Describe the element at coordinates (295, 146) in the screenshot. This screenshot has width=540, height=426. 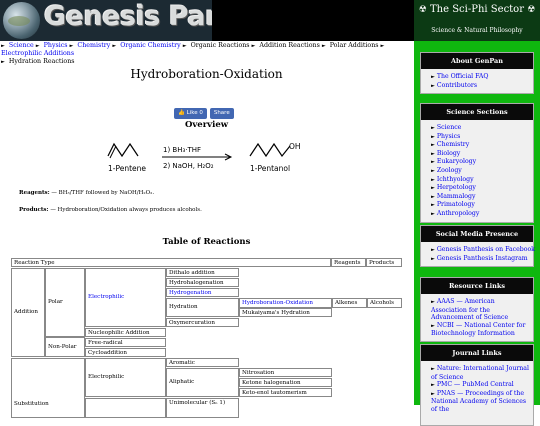
I see `hydroxyl-label: OH` at that location.